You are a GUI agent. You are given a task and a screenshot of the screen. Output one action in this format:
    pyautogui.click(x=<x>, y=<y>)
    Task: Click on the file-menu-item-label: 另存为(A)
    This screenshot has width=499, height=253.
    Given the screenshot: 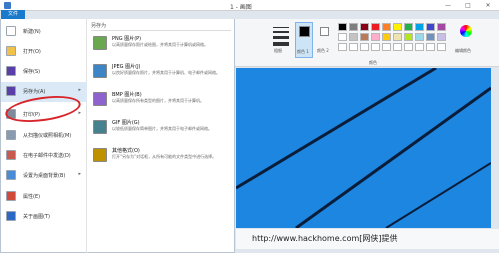 What is the action you would take?
    pyautogui.click(x=34, y=92)
    